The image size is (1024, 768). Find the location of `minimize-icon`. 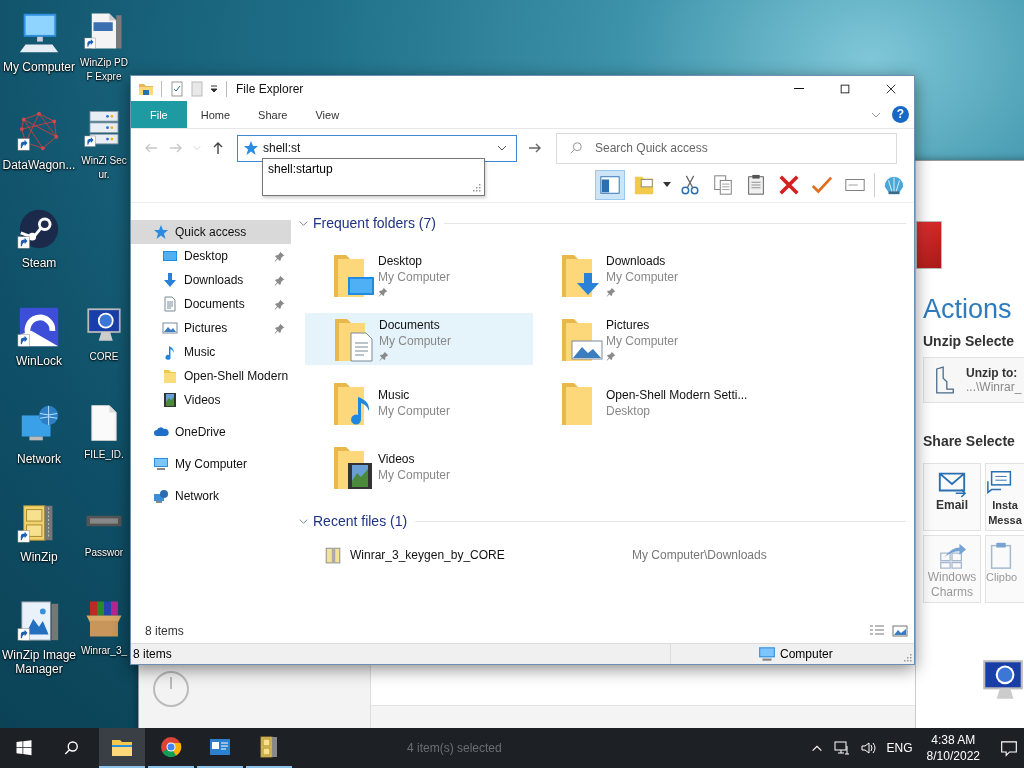

minimize-icon is located at coordinates (799, 88).